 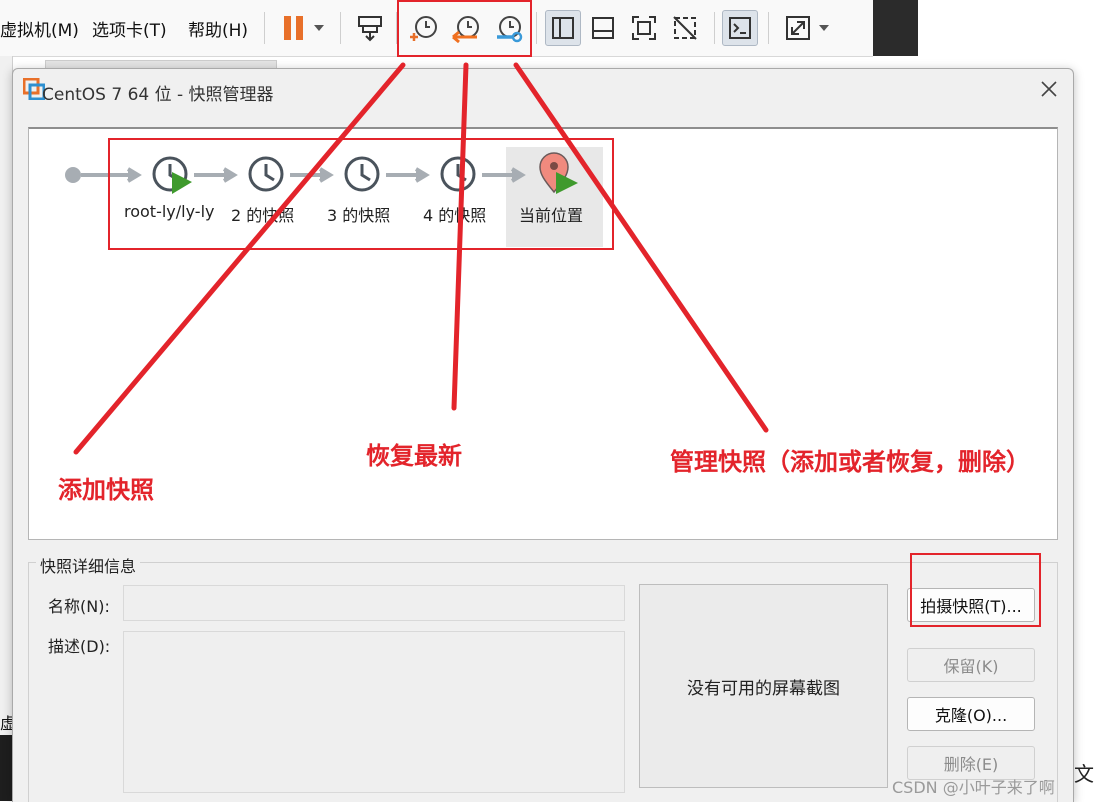 I want to click on annotation-add-snapshot: 添加快照, so click(x=106, y=490).